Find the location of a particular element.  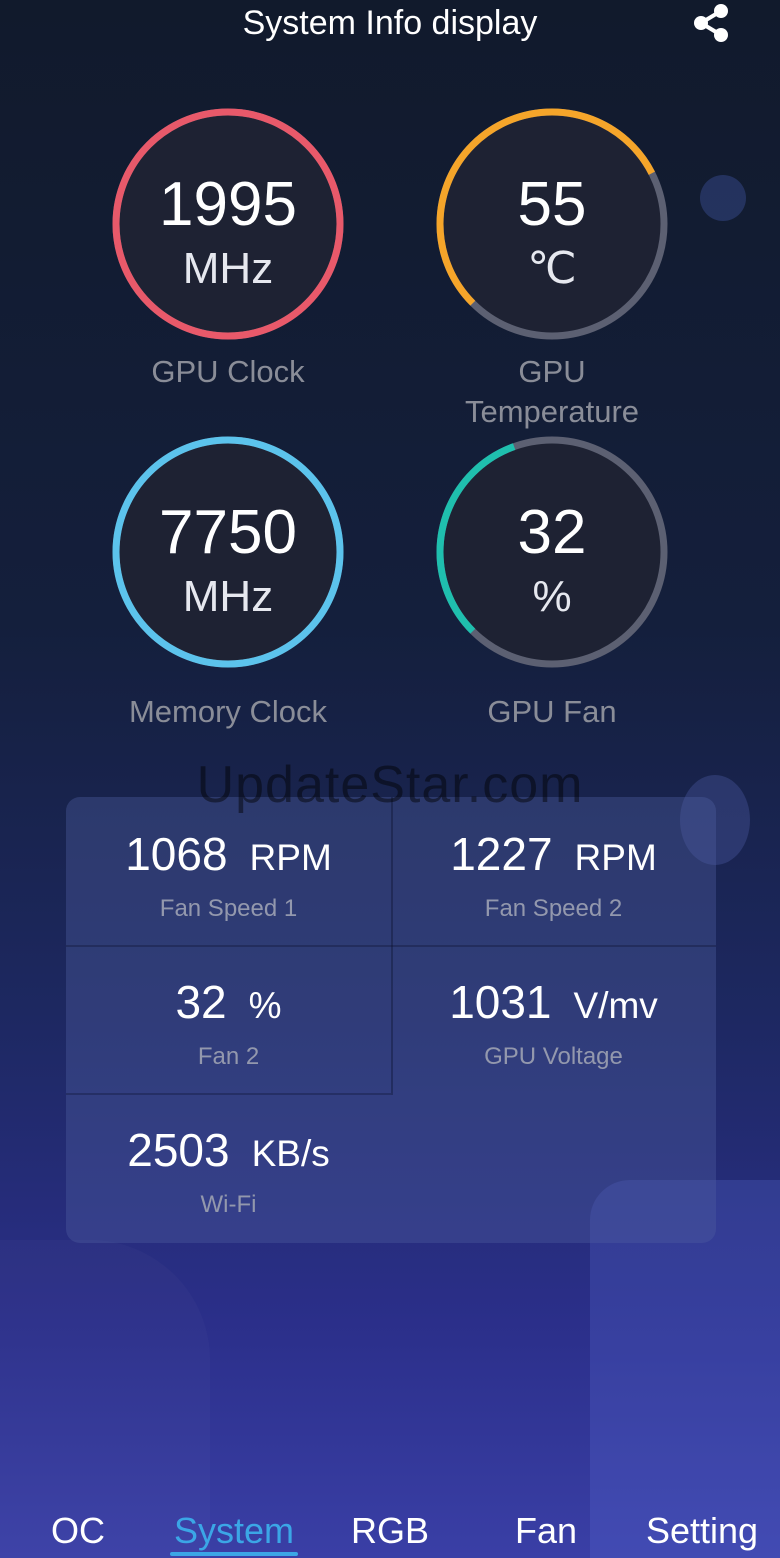

share-button is located at coordinates (711, 23).